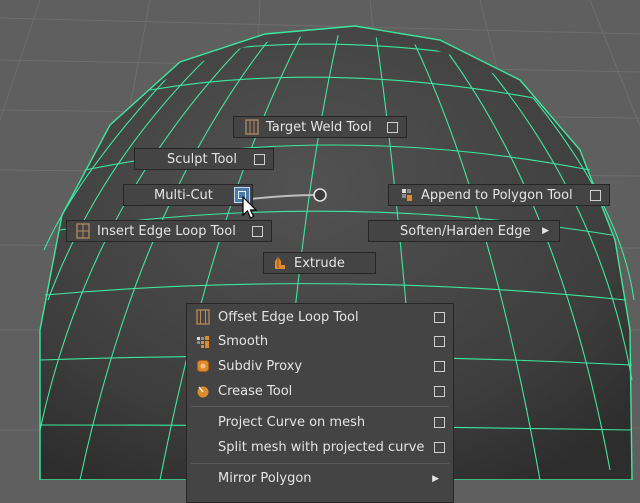 The width and height of the screenshot is (640, 503). I want to click on menu-item-smooth: Smooth, so click(320, 342).